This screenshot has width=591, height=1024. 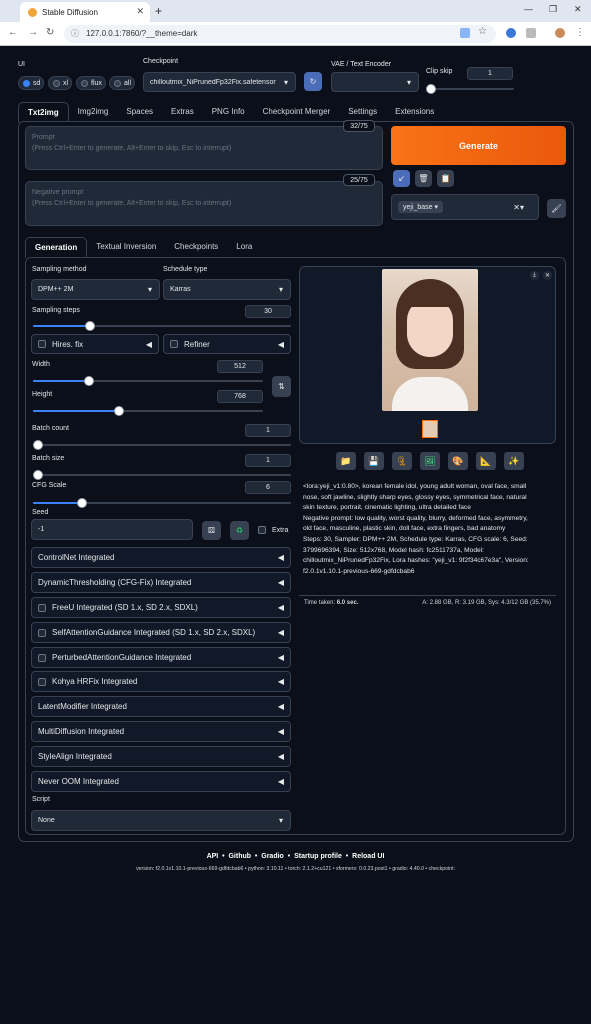 I want to click on schedule-type-select: Karras, so click(x=227, y=289).